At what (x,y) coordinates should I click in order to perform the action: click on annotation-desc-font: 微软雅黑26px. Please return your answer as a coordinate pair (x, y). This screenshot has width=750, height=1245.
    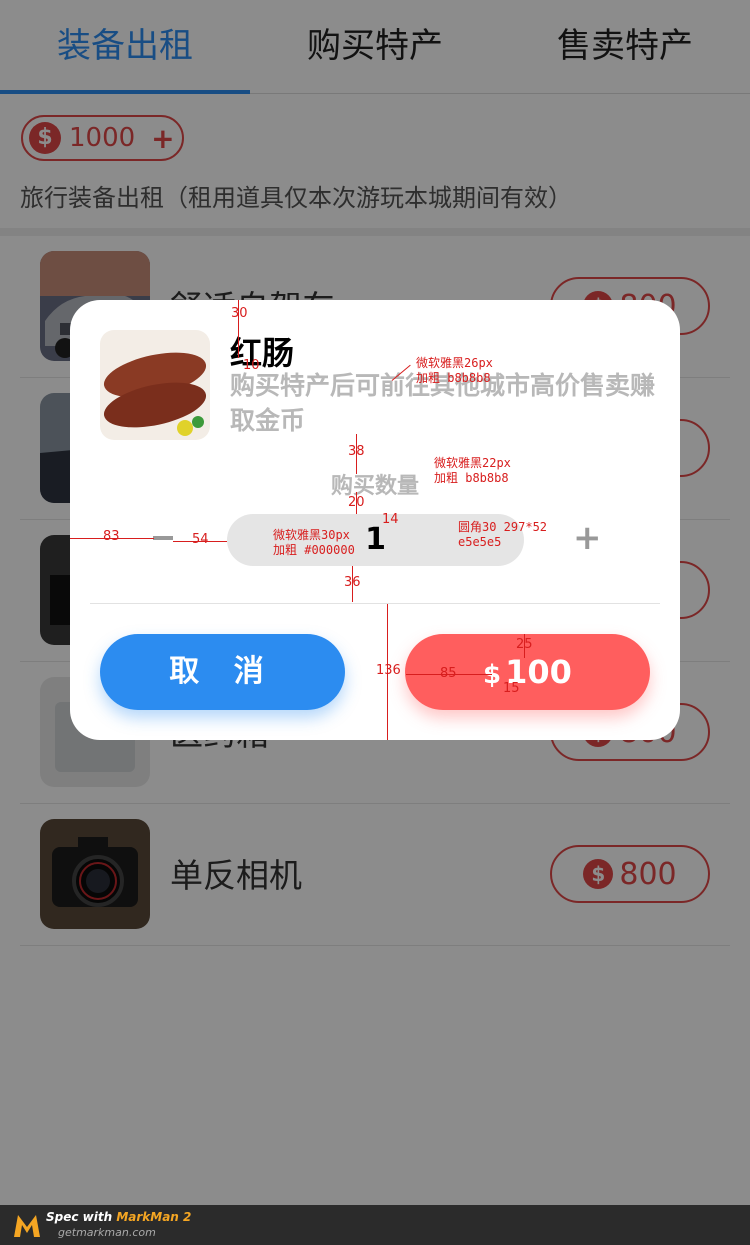
    Looking at the image, I should click on (454, 363).